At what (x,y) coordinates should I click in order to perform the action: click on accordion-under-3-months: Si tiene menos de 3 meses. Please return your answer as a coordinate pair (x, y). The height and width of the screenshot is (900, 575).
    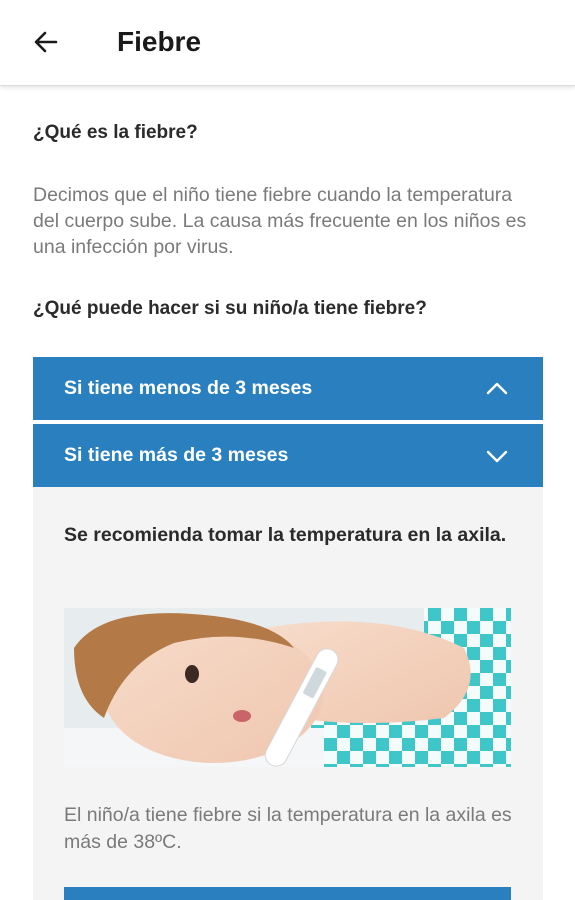
    Looking at the image, I should click on (288, 388).